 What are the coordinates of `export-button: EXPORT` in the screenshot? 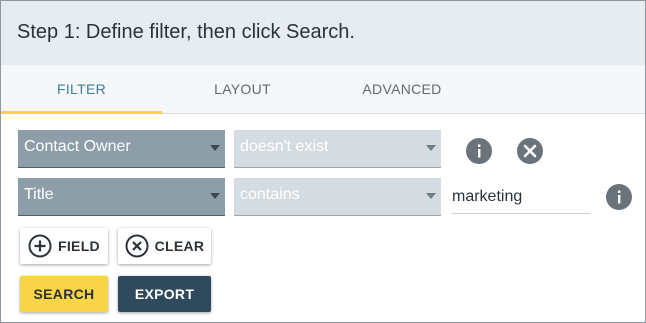 It's located at (164, 294).